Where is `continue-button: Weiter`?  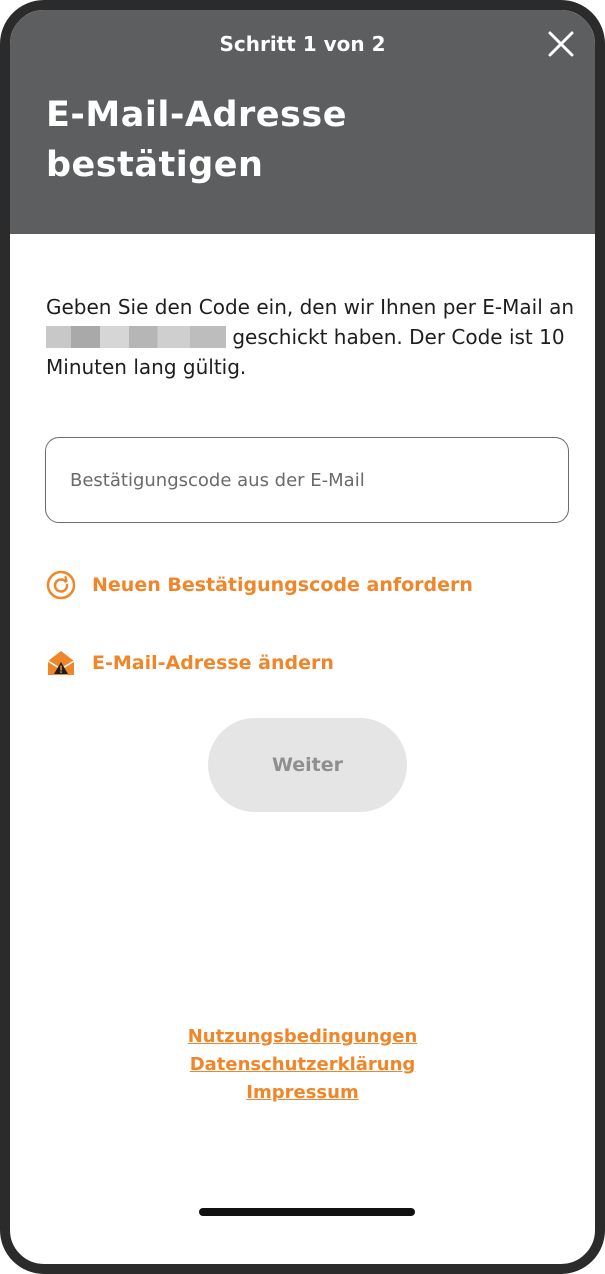 continue-button: Weiter is located at coordinates (307, 765).